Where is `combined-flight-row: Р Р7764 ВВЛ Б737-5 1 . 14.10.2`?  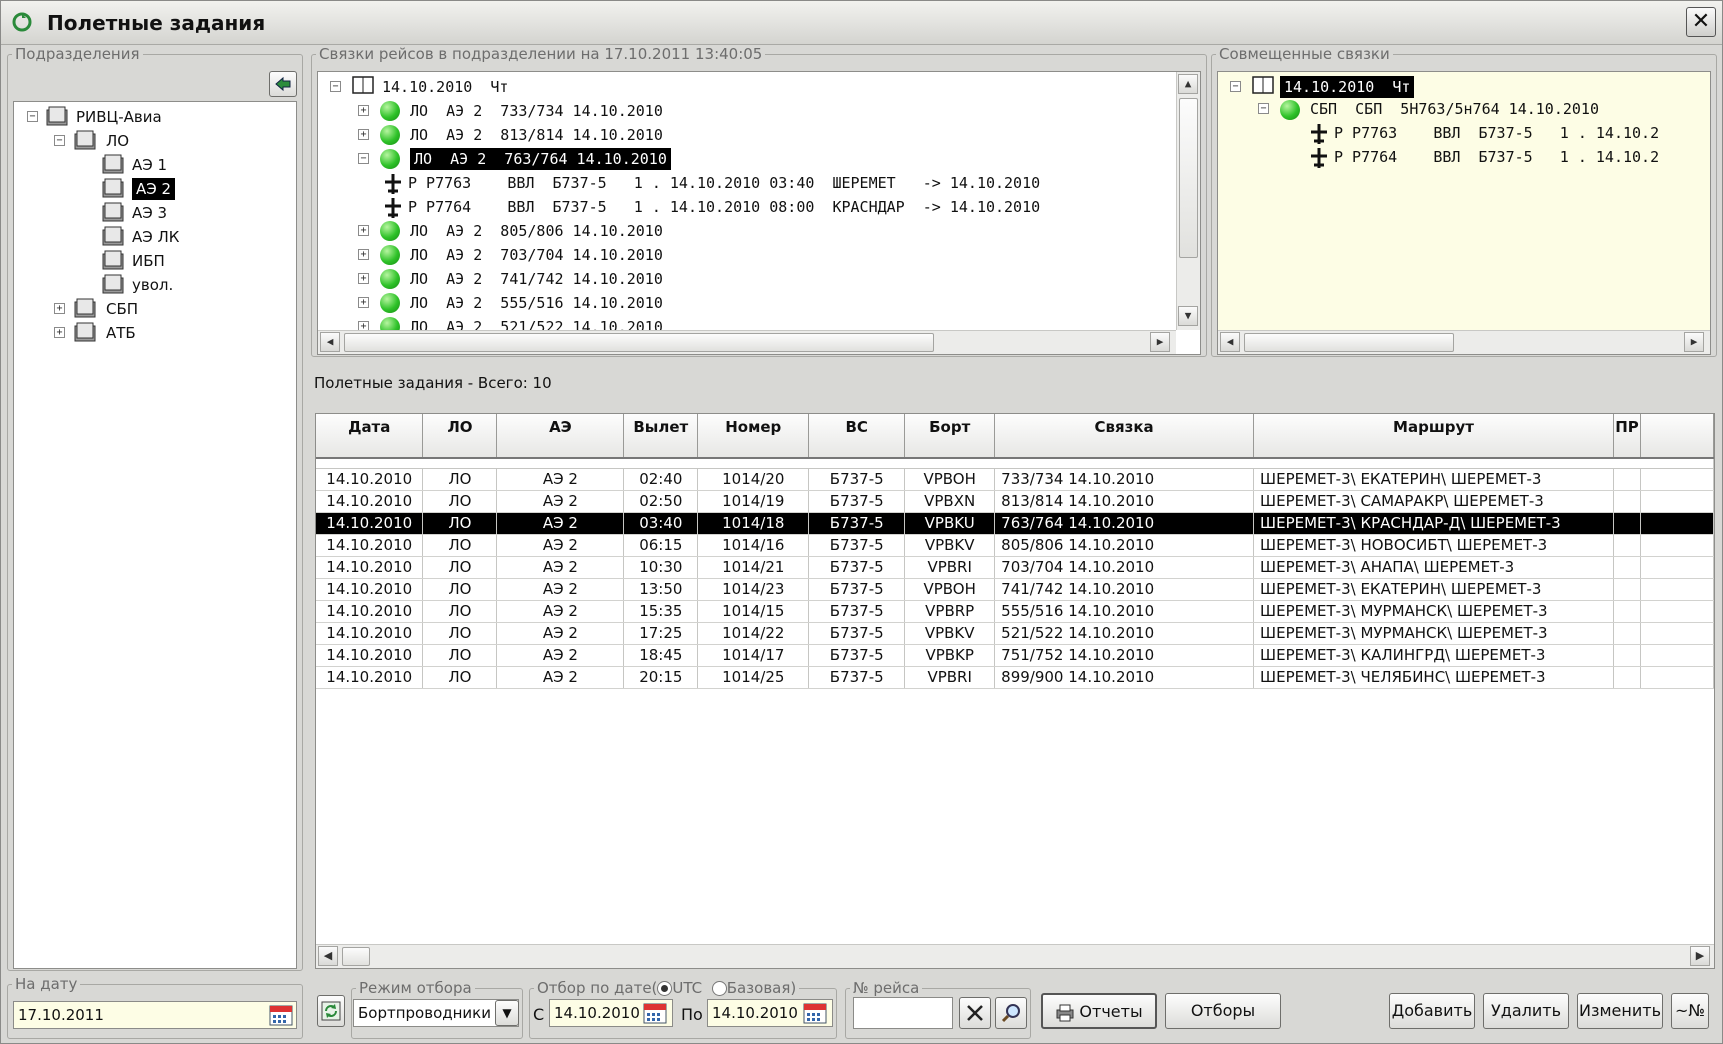
combined-flight-row: Р Р7764 ВВЛ Б737-5 1 . 14.10.2 is located at coordinates (1496, 157).